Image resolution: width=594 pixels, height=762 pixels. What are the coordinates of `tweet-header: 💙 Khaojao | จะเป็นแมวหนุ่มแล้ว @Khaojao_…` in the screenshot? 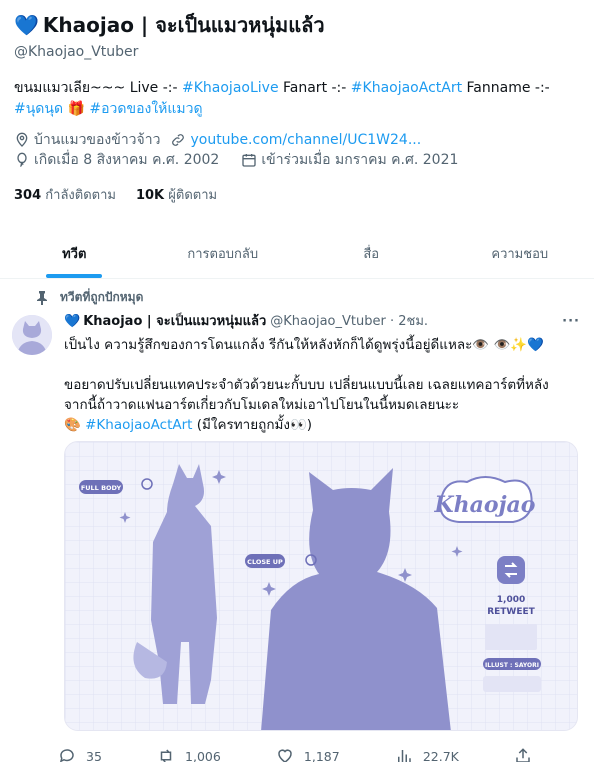 It's located at (322, 322).